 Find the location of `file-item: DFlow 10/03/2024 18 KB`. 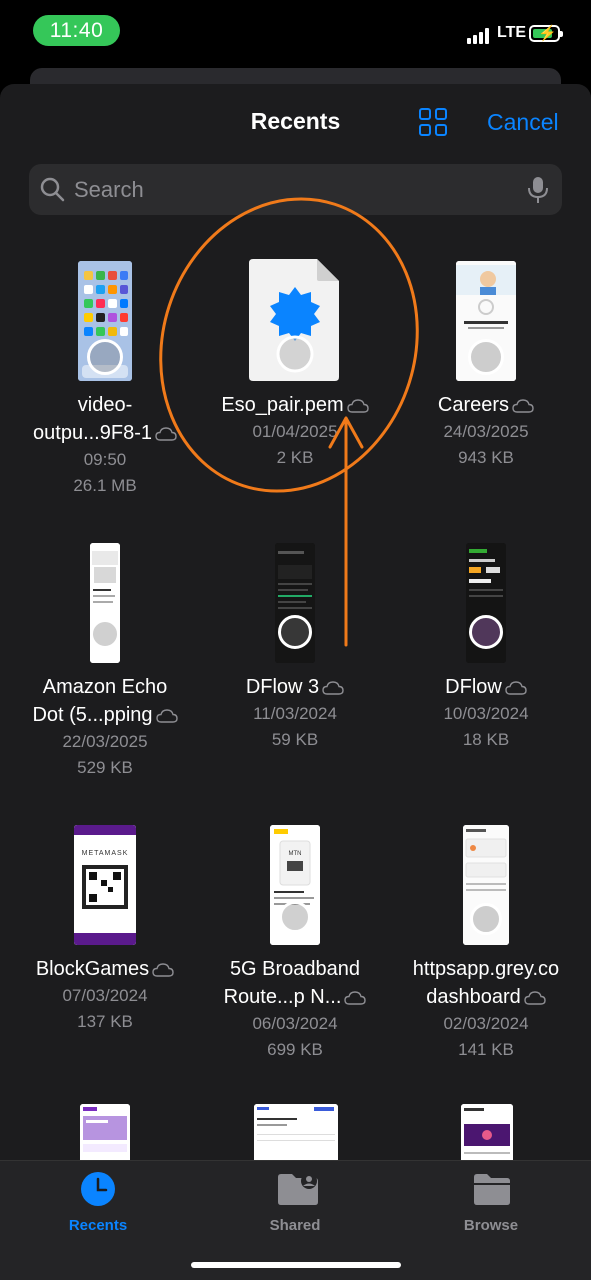

file-item: DFlow 10/03/2024 18 KB is located at coordinates (486, 645).